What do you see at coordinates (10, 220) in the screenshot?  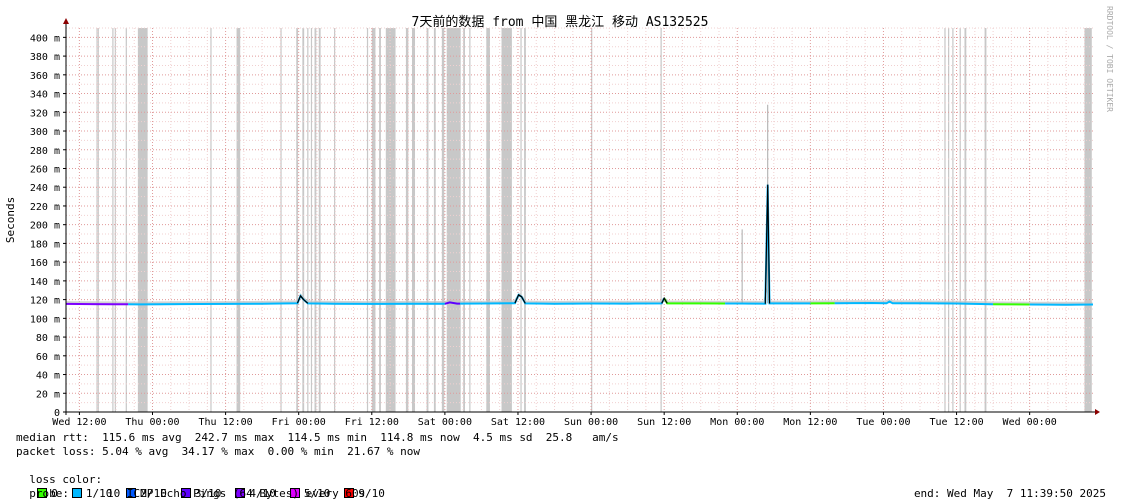 I see `y-axis-label: Seconds` at bounding box center [10, 220].